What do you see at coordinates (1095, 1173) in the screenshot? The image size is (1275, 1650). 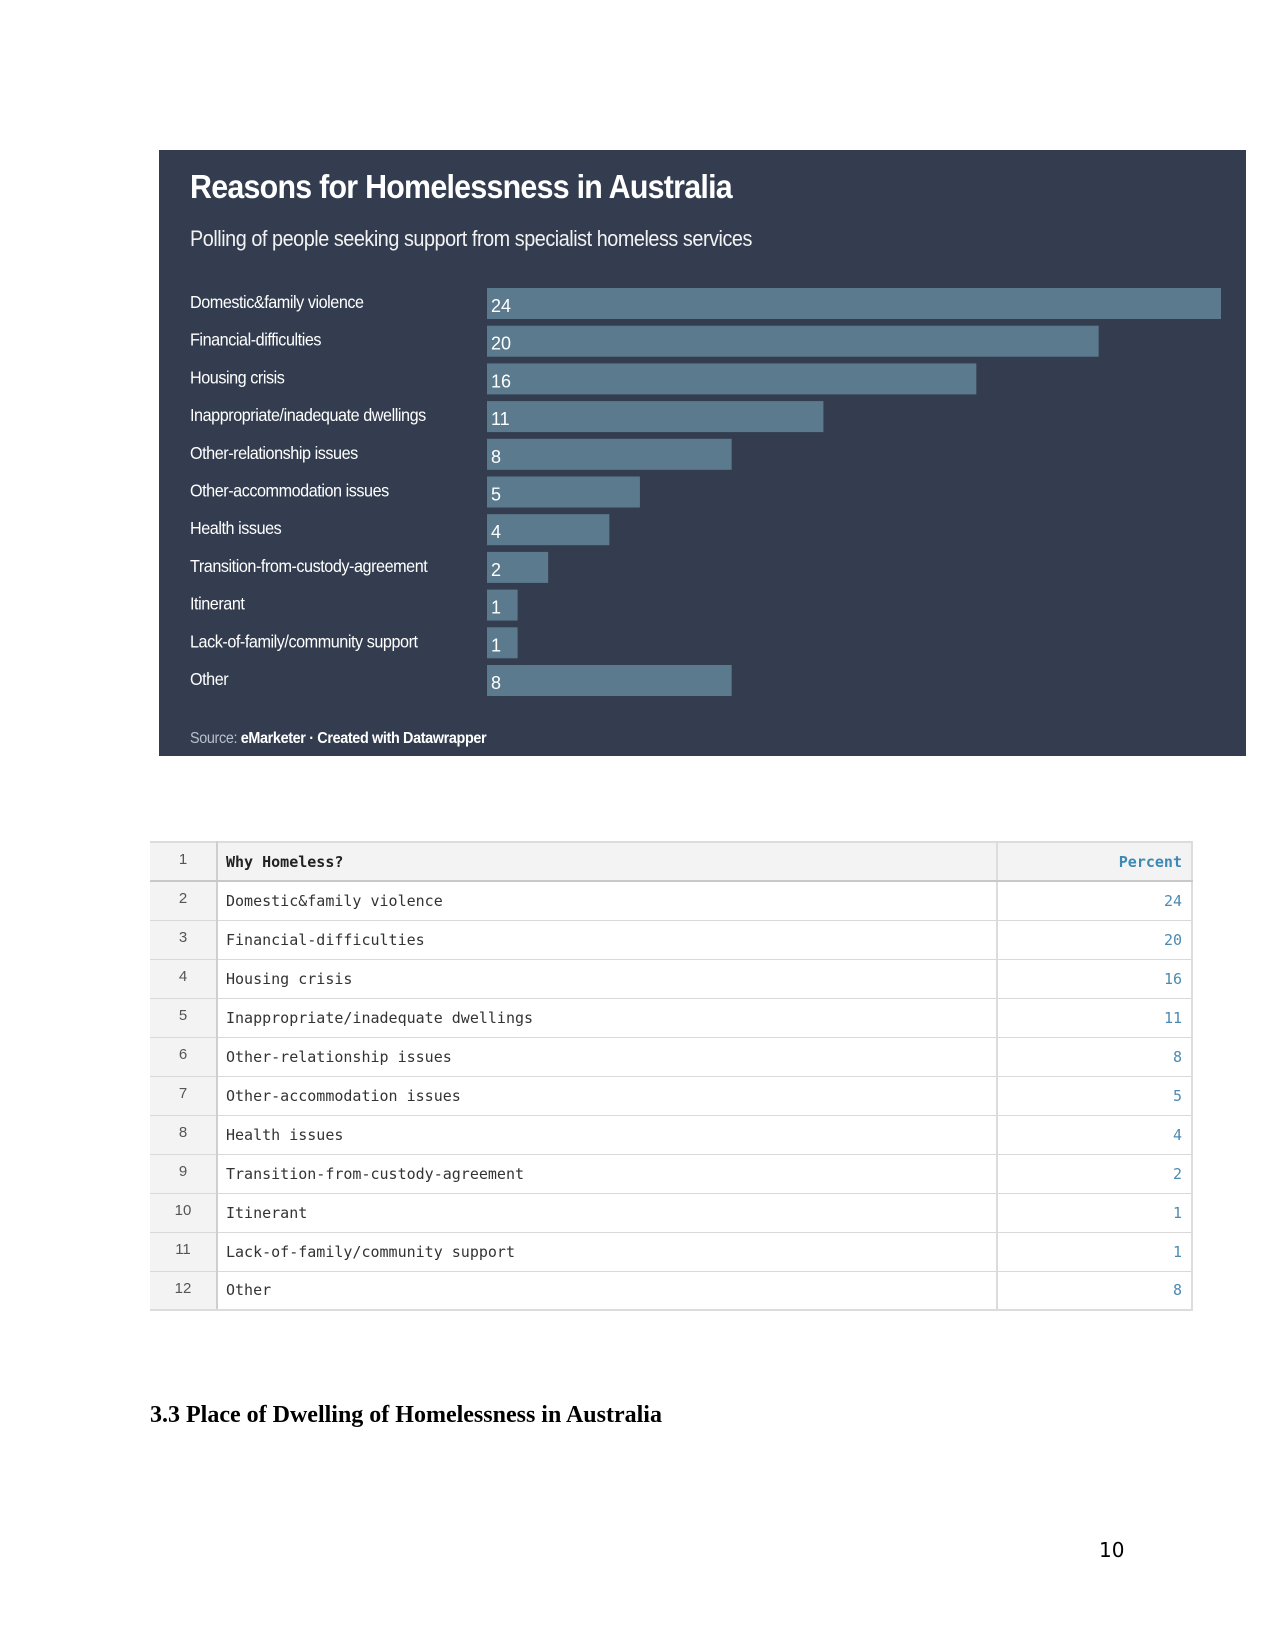 I see `cell-percent: 2` at bounding box center [1095, 1173].